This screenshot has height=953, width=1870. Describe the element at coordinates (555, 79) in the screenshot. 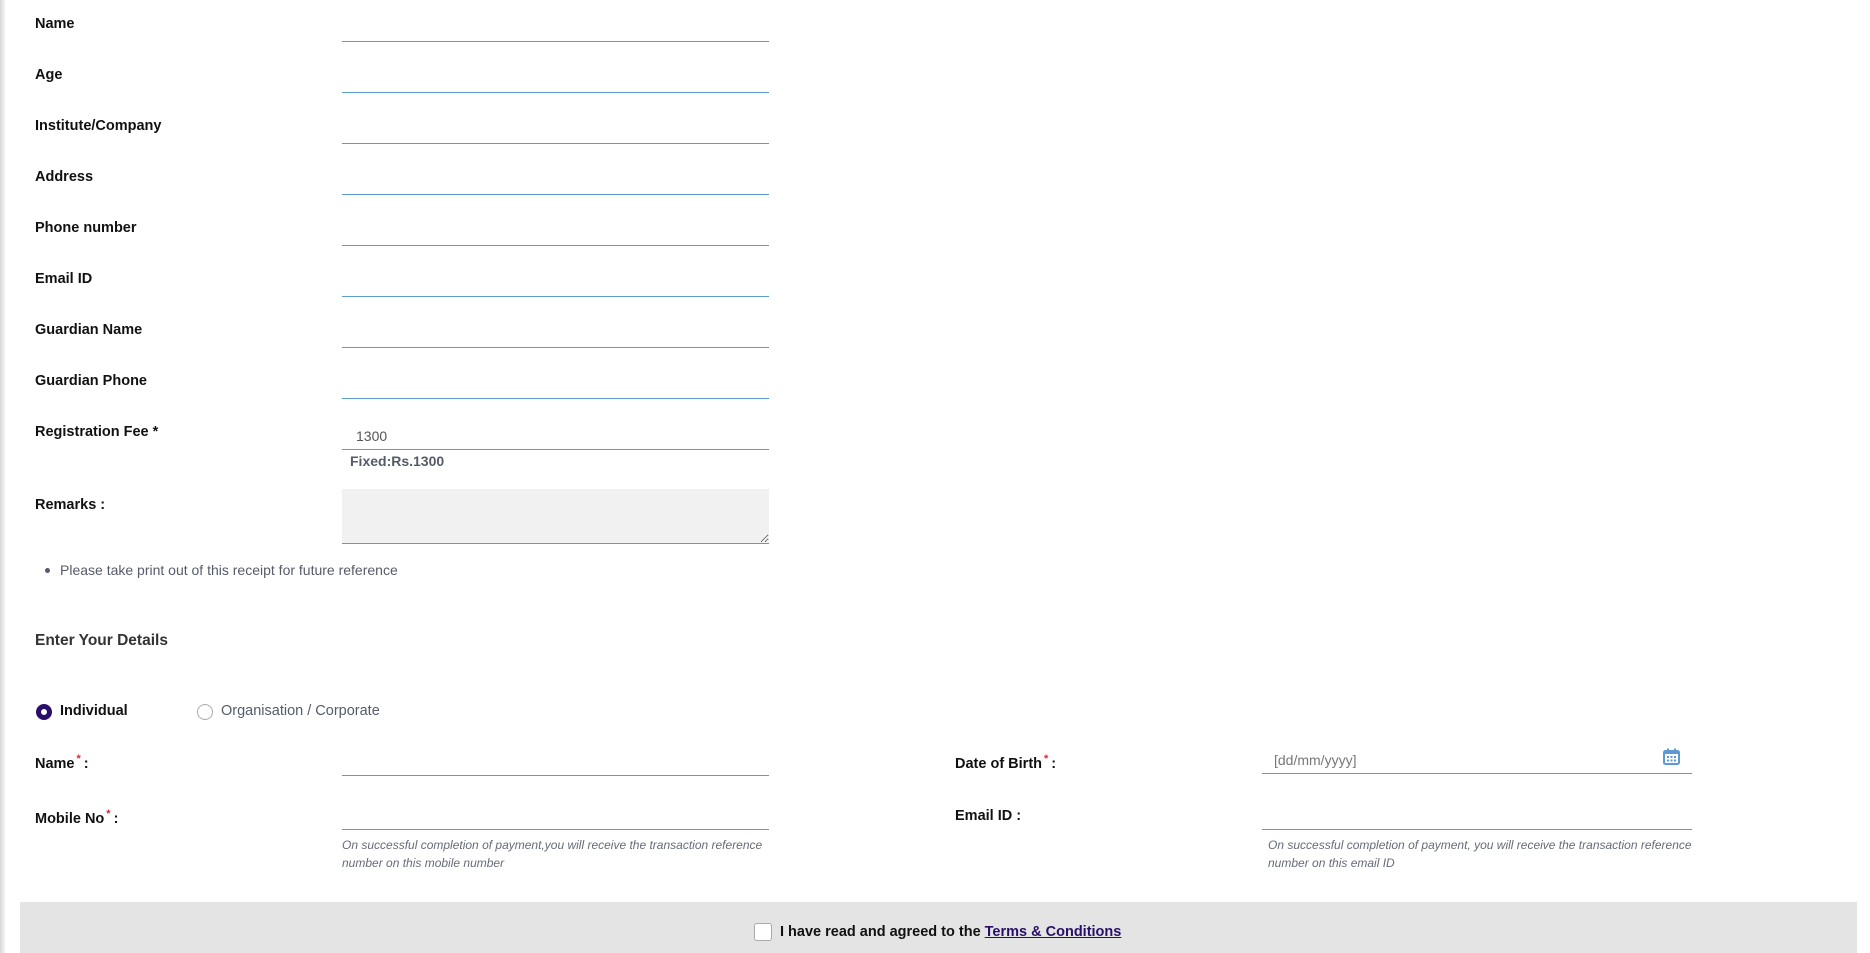

I see `age-input` at that location.